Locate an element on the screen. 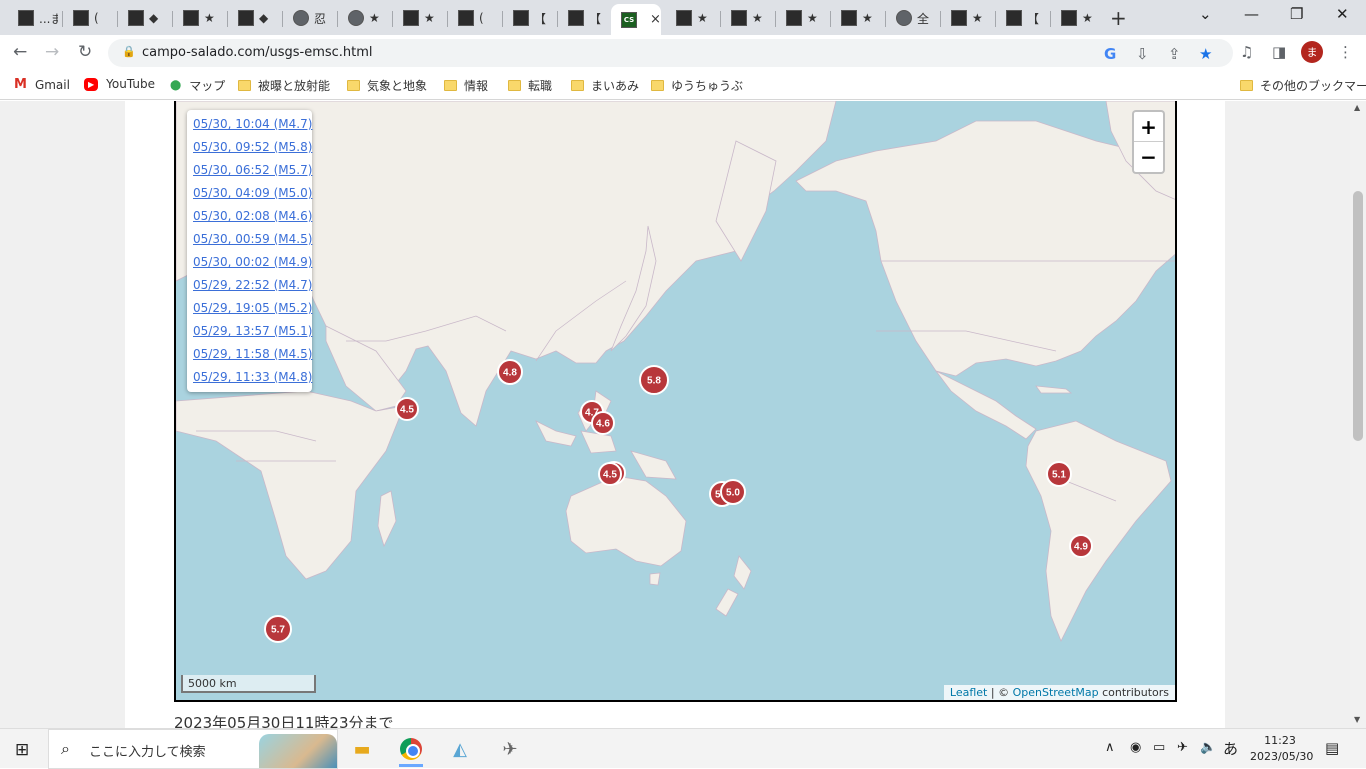 The height and width of the screenshot is (769, 1366). earthquake-link: 05/30, 02:08 (M4.6) is located at coordinates (252, 219).